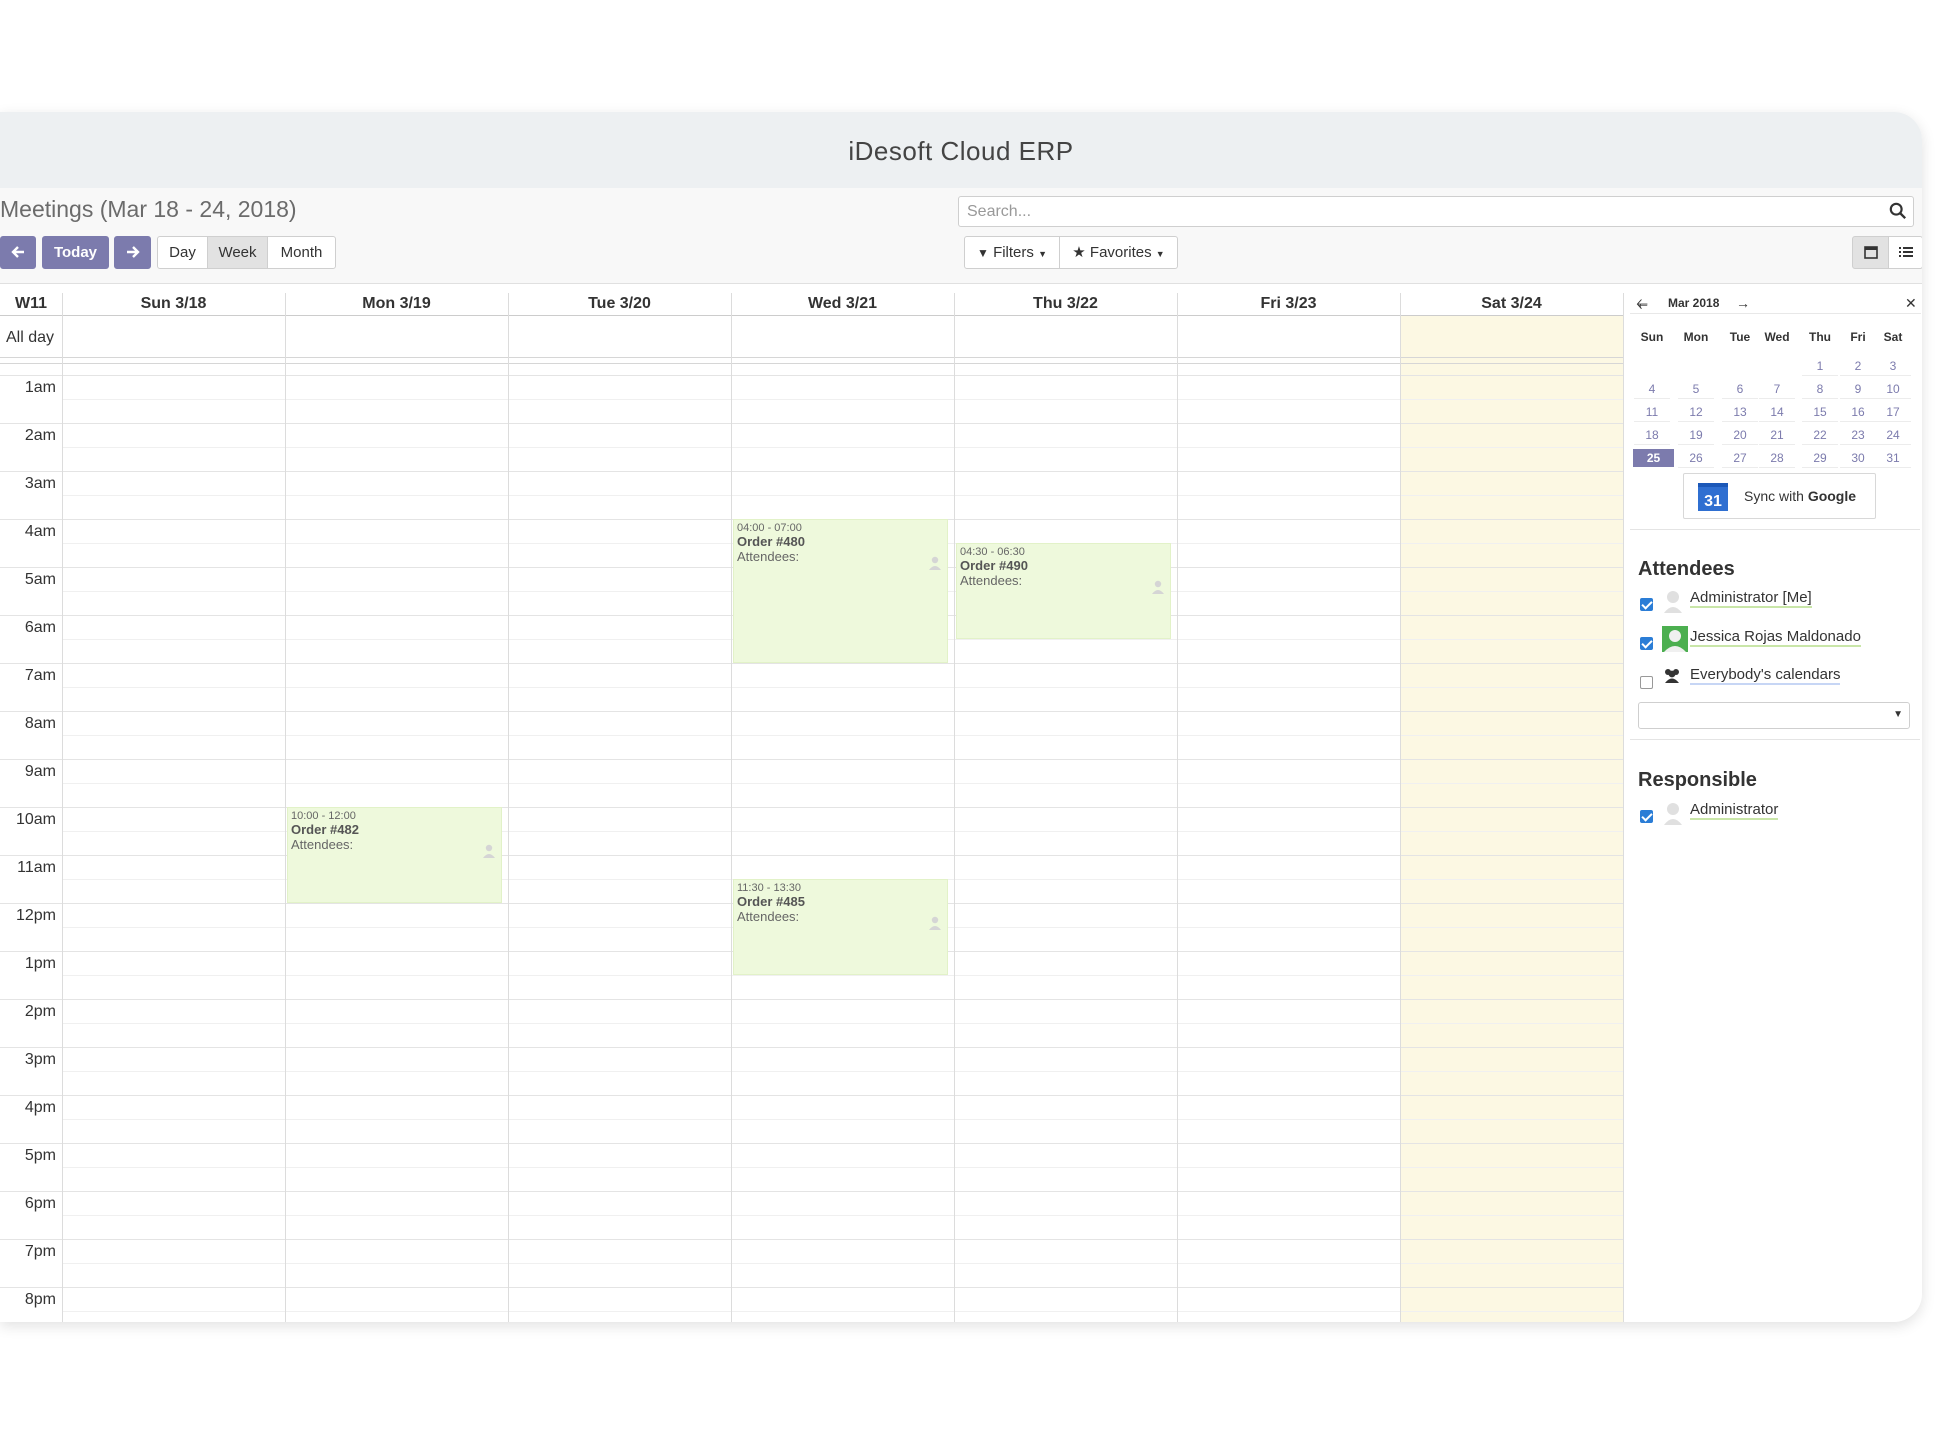  Describe the element at coordinates (1858, 435) in the screenshot. I see `mini-day-cell: 23` at that location.